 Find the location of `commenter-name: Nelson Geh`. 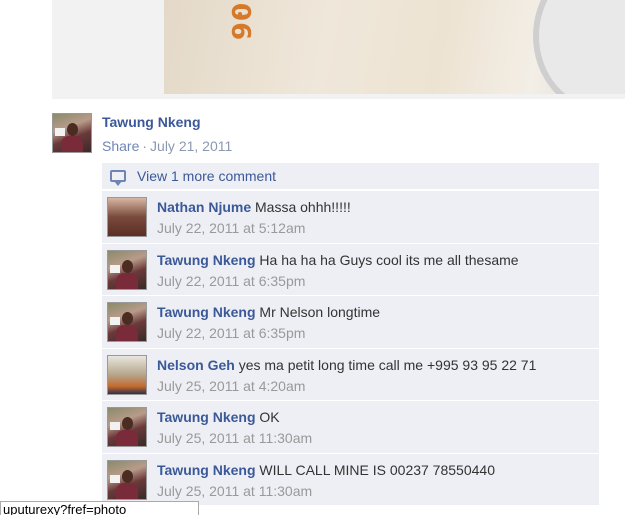

commenter-name: Nelson Geh is located at coordinates (196, 365).